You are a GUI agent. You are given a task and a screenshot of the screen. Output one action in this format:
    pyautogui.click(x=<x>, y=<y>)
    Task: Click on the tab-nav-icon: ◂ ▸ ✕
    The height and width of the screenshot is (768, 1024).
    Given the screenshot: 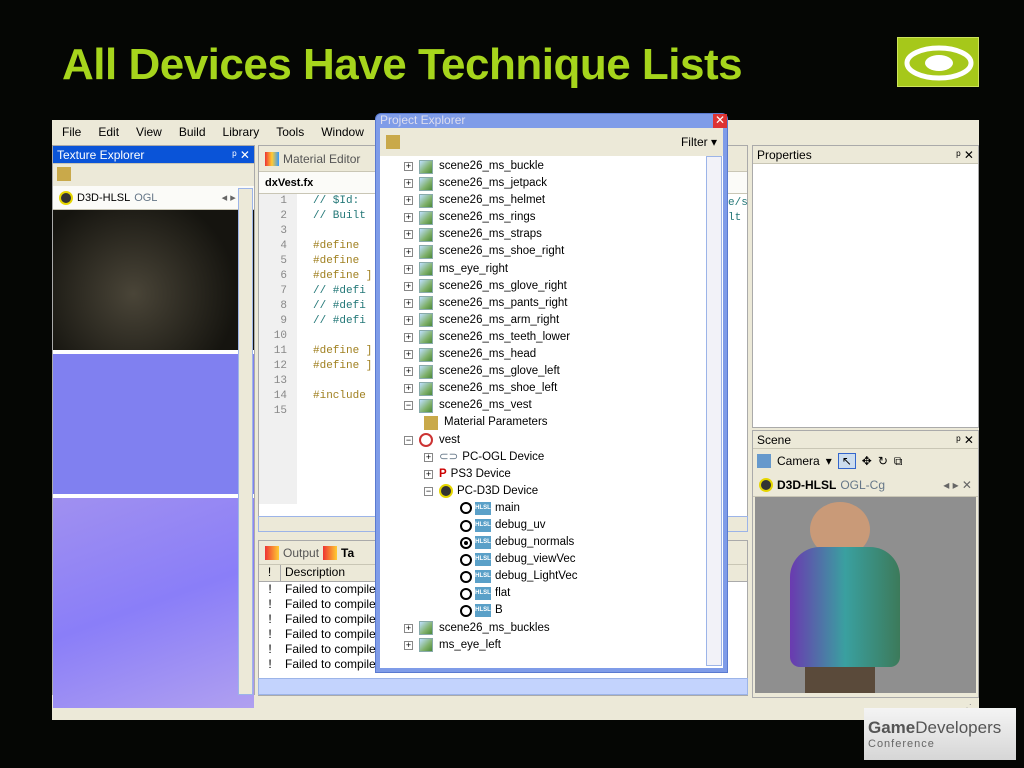 What is the action you would take?
    pyautogui.click(x=957, y=485)
    